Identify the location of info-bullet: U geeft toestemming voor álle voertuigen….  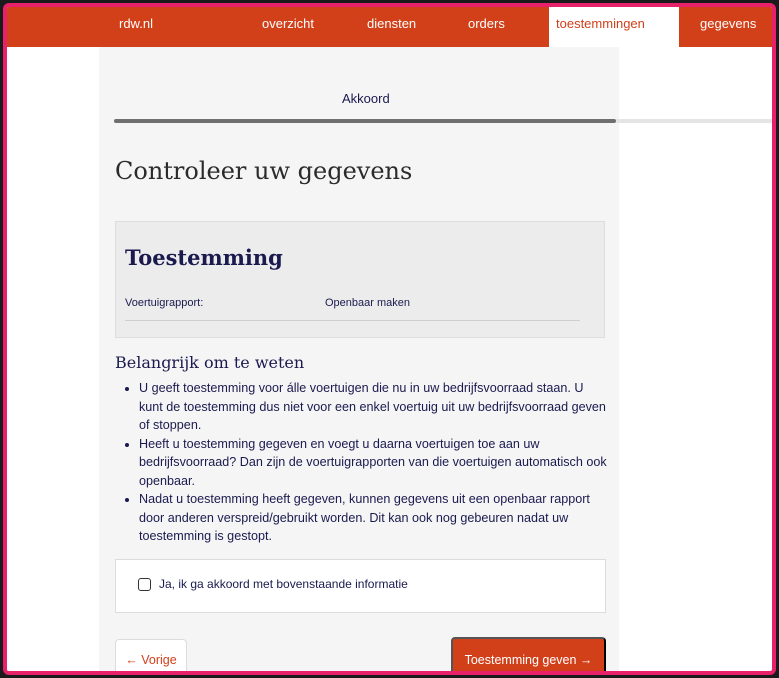
(374, 407).